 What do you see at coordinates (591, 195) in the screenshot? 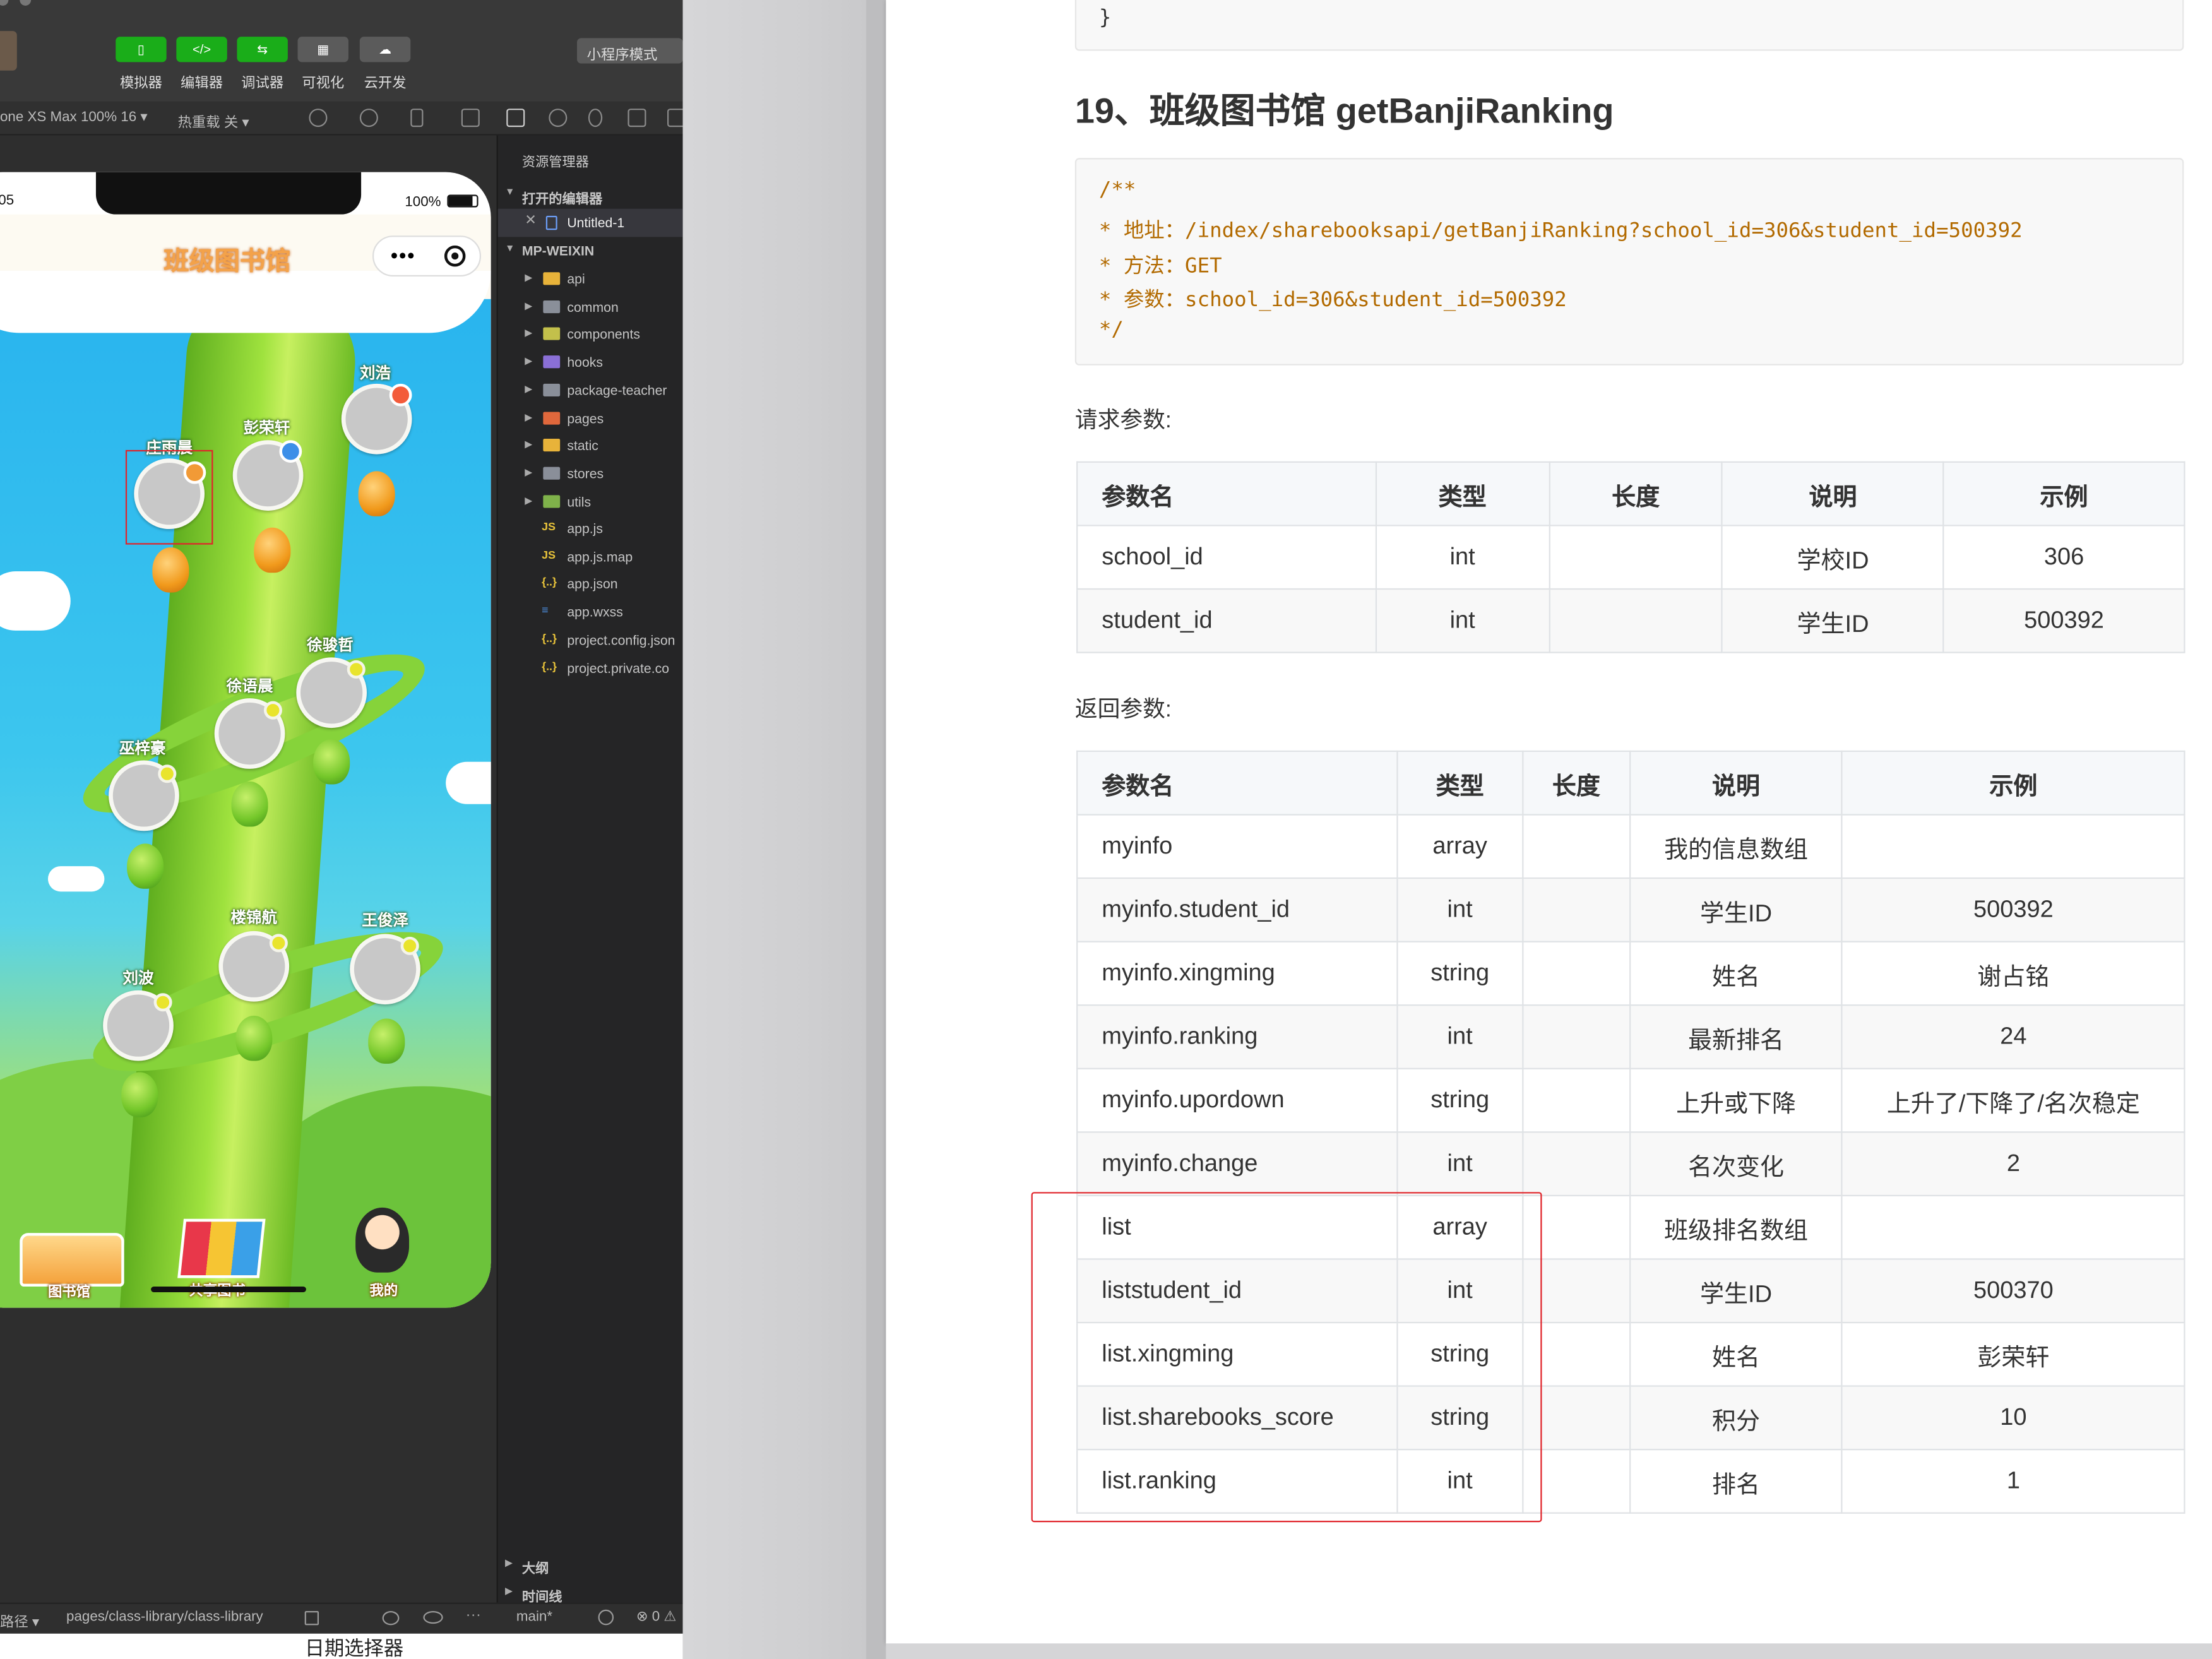
I see `open-editors-section: ▼ 打开的编辑器` at bounding box center [591, 195].